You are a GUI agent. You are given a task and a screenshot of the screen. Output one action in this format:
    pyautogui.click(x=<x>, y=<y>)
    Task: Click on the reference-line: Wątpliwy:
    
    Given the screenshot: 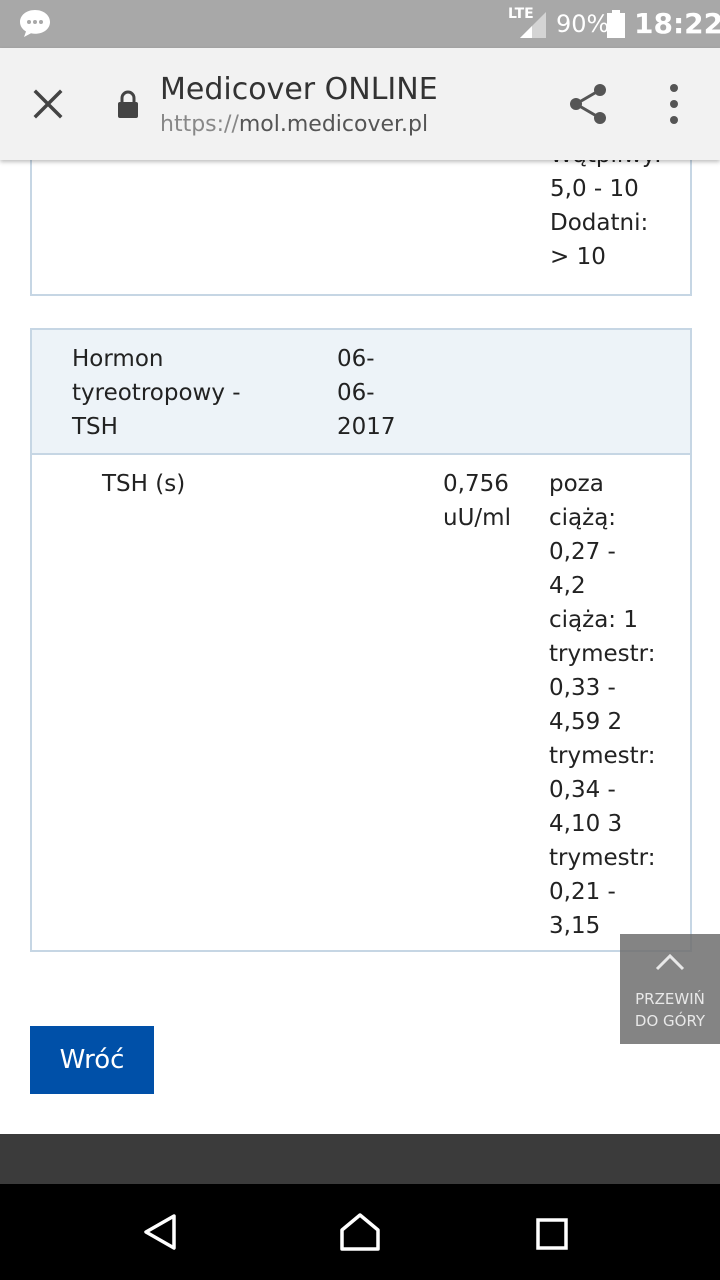 What is the action you would take?
    pyautogui.click(x=606, y=166)
    